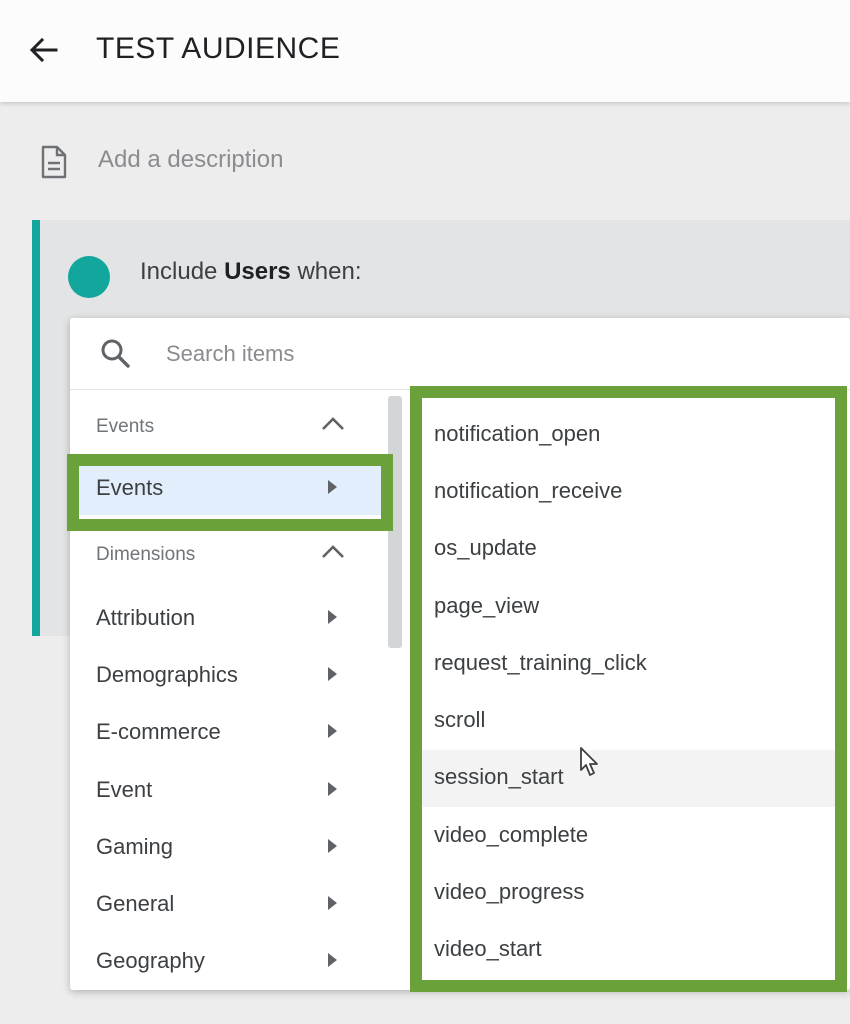 The image size is (850, 1024). I want to click on category-label: Attribution, so click(146, 617).